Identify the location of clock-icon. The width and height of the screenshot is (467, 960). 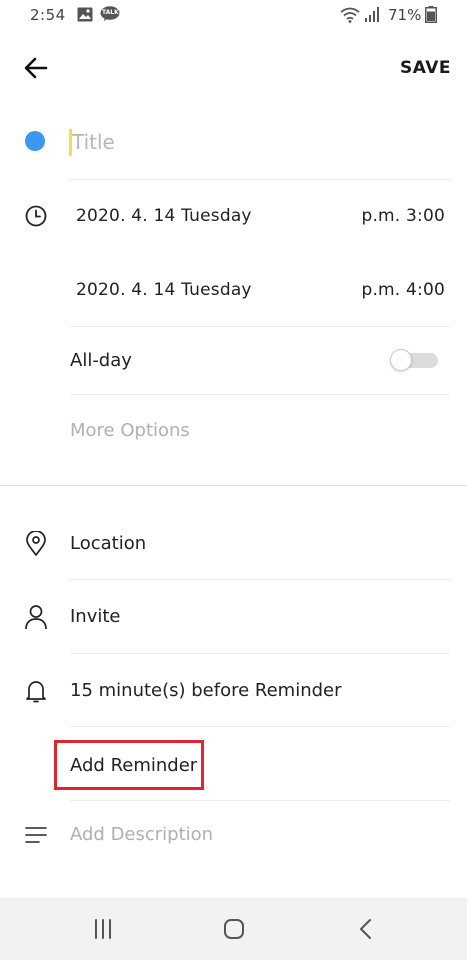
(36, 216).